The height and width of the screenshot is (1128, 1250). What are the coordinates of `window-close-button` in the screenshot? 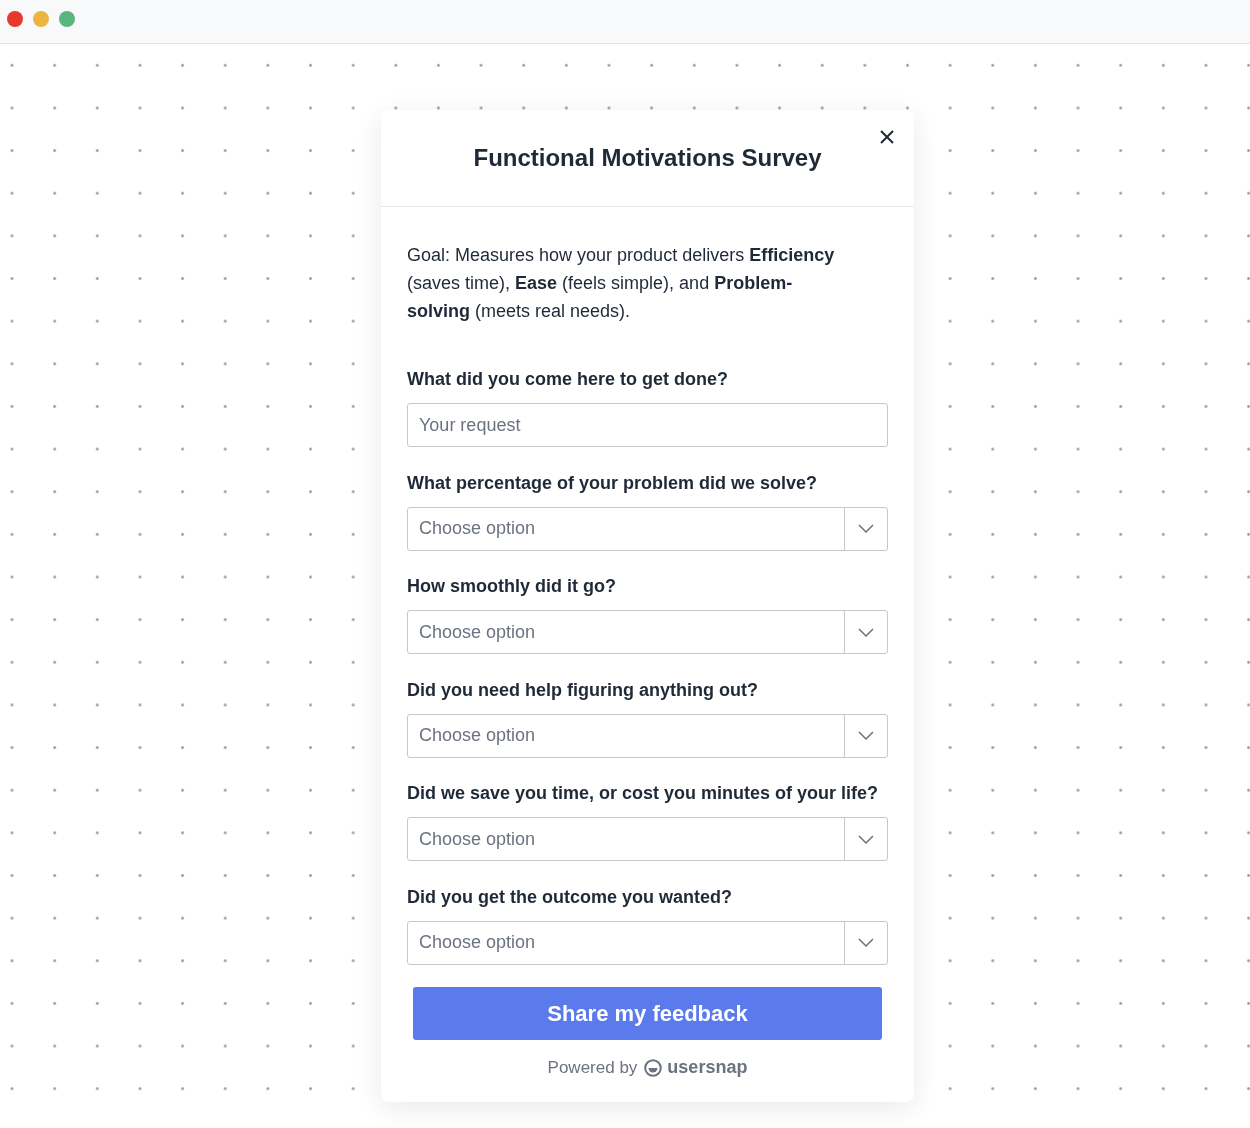 It's located at (15, 19).